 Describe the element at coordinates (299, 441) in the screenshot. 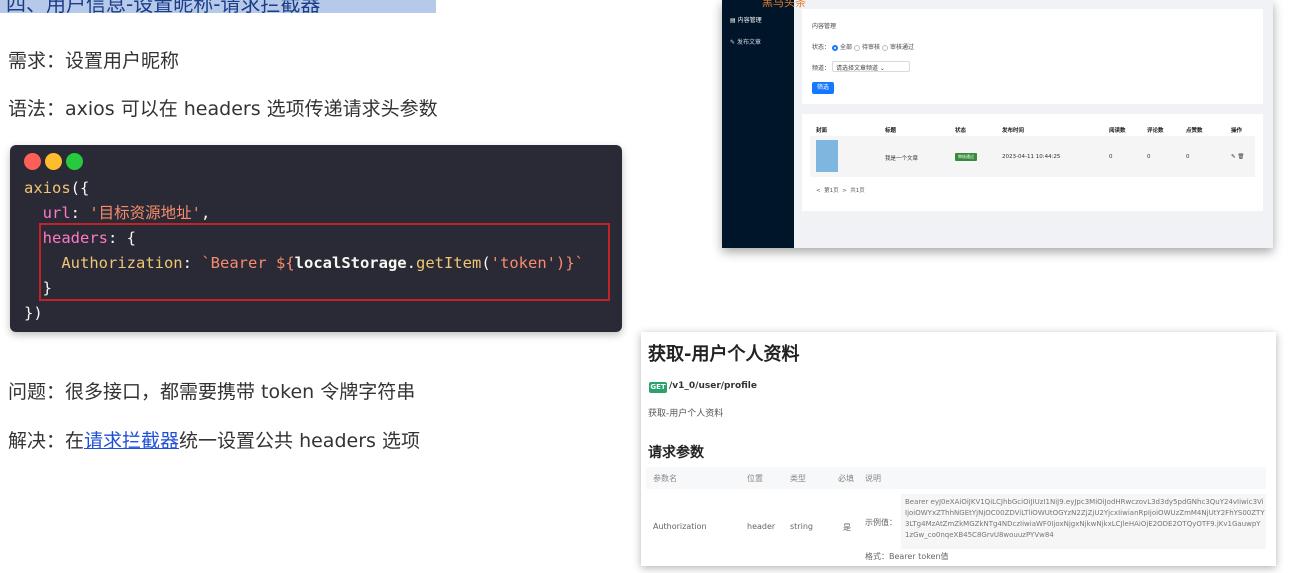

I see `solution-suffix: 统一设置公共 headers 选项` at that location.